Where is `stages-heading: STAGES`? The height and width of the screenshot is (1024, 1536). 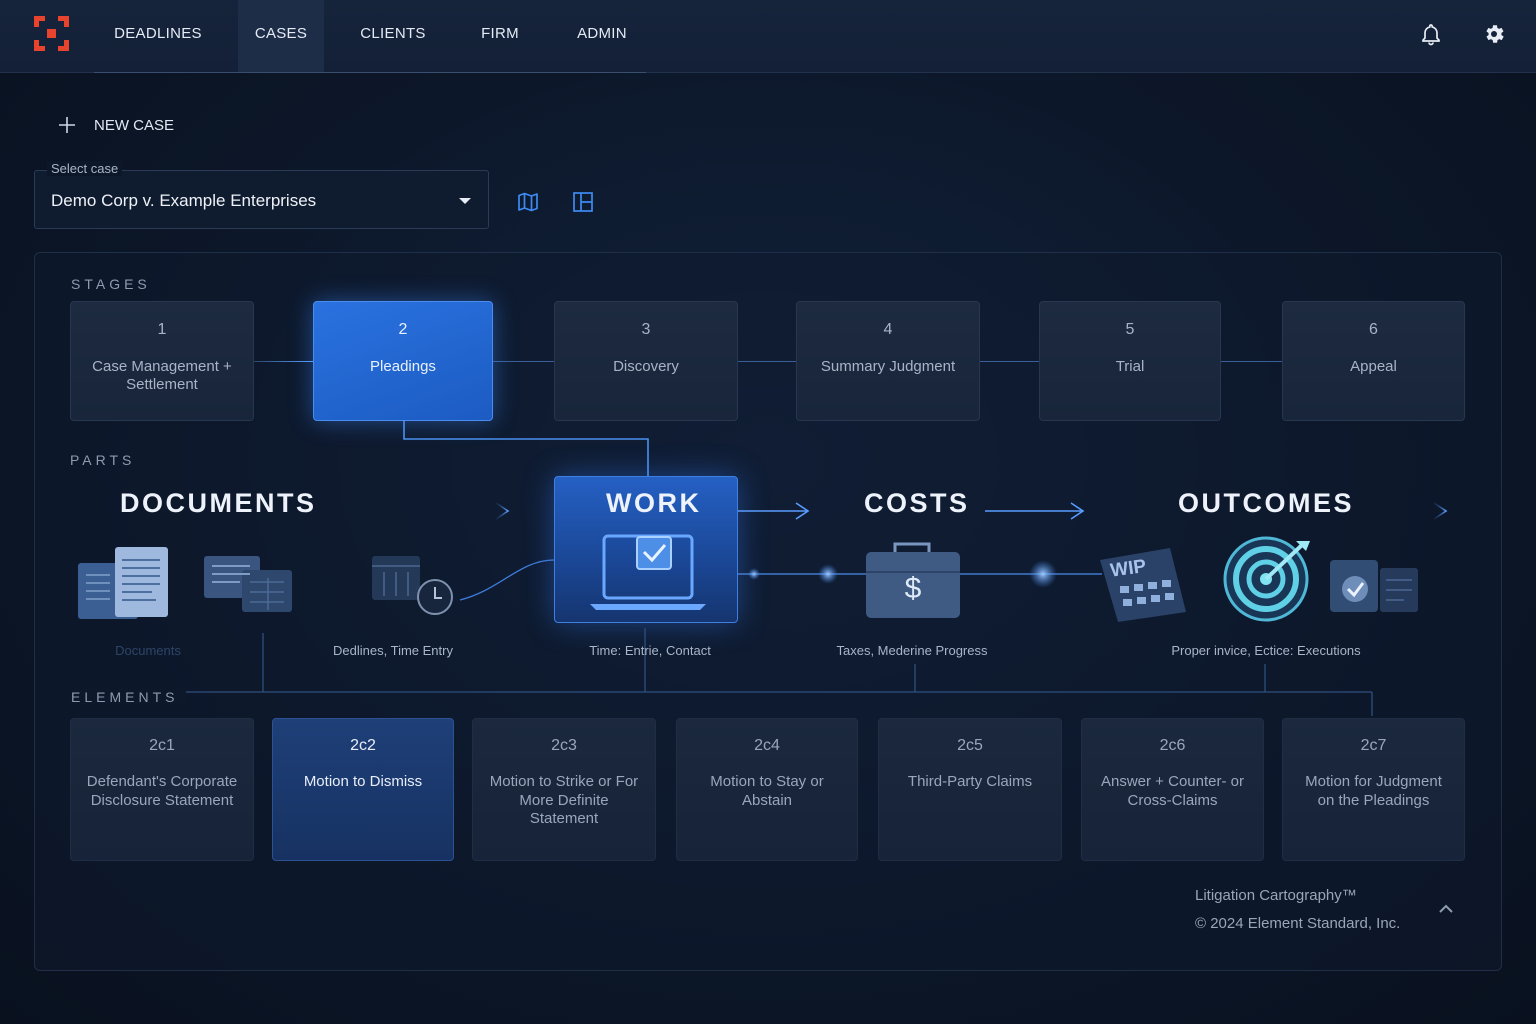
stages-heading: STAGES is located at coordinates (111, 284).